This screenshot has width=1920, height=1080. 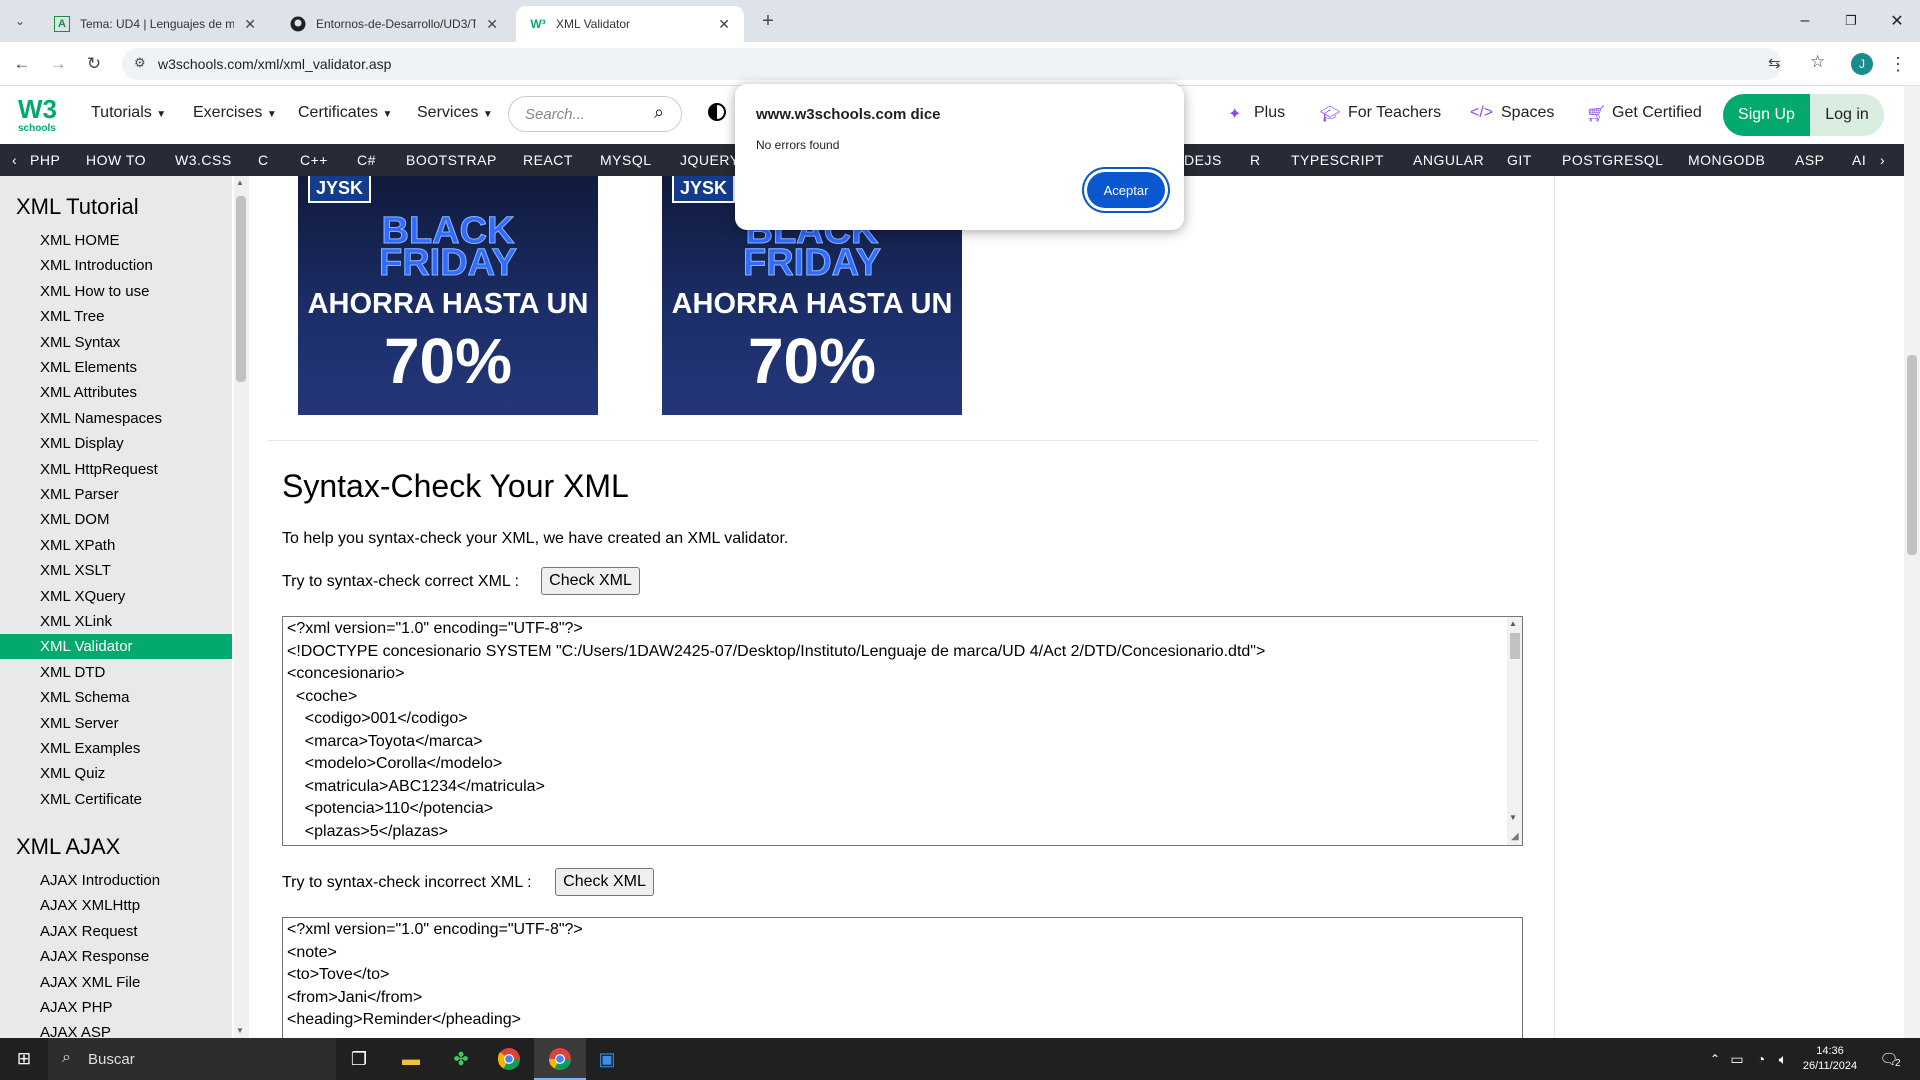 I want to click on nav-exercises: Exercises ▼, so click(x=235, y=113).